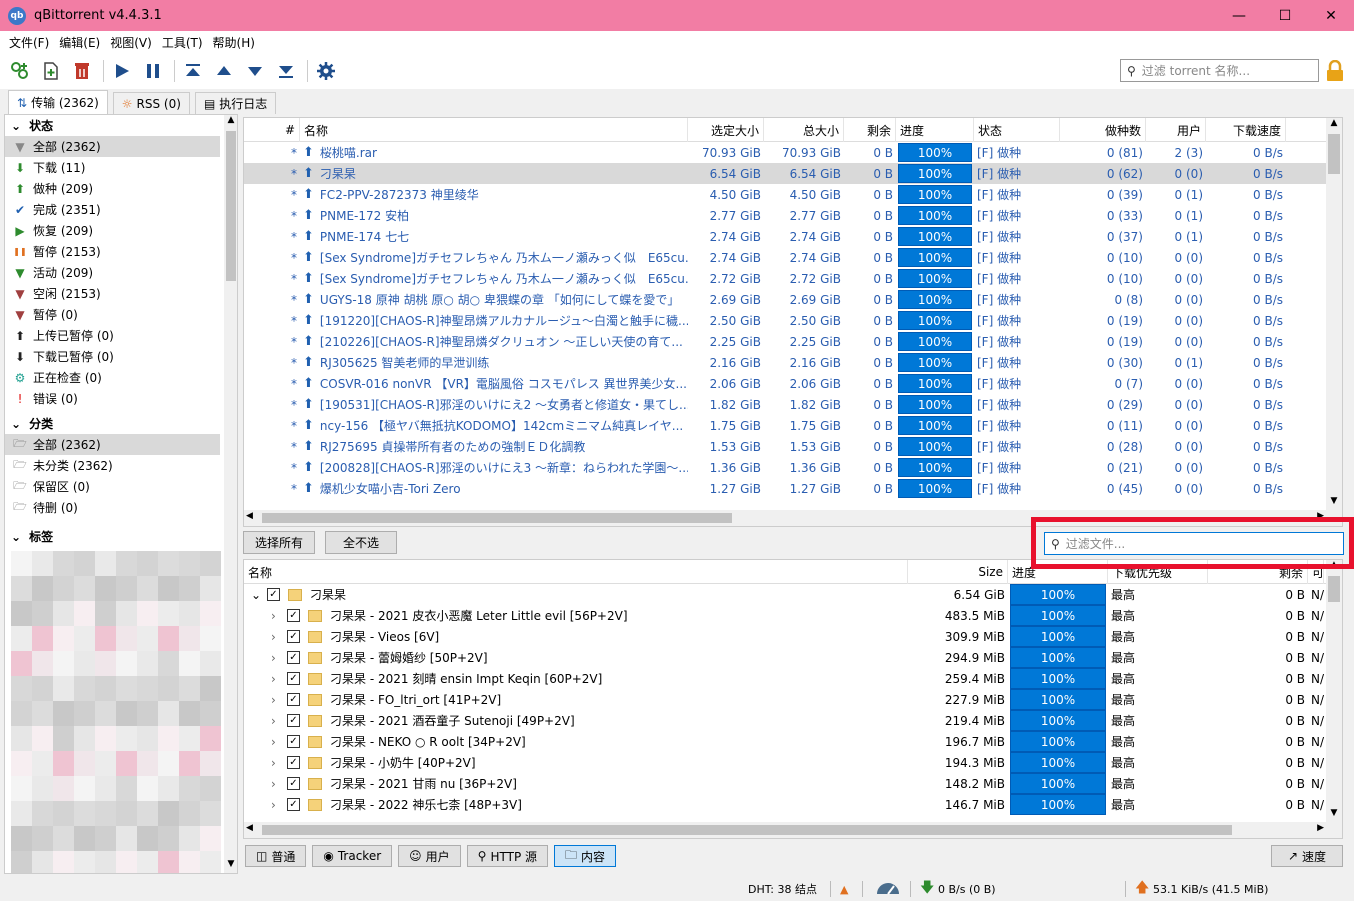 Image resolution: width=1354 pixels, height=901 pixels. What do you see at coordinates (112, 486) in the screenshot?
I see `sidebar-category-item: 🗁 保留区 (0)` at bounding box center [112, 486].